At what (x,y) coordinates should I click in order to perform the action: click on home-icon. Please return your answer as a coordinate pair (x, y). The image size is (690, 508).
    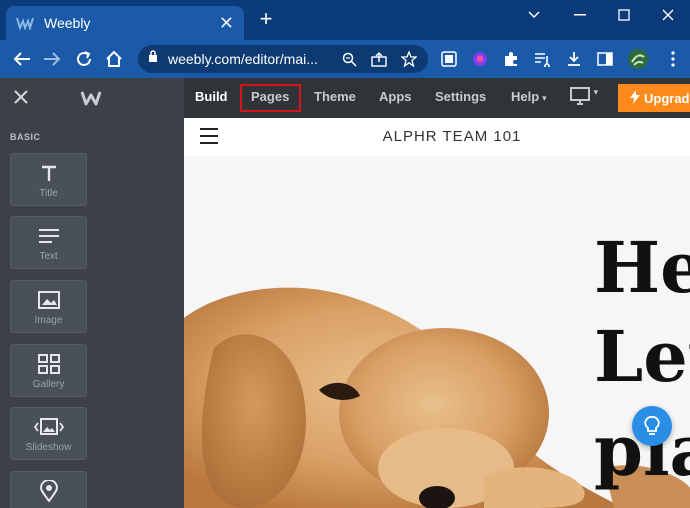
    Looking at the image, I should click on (114, 59).